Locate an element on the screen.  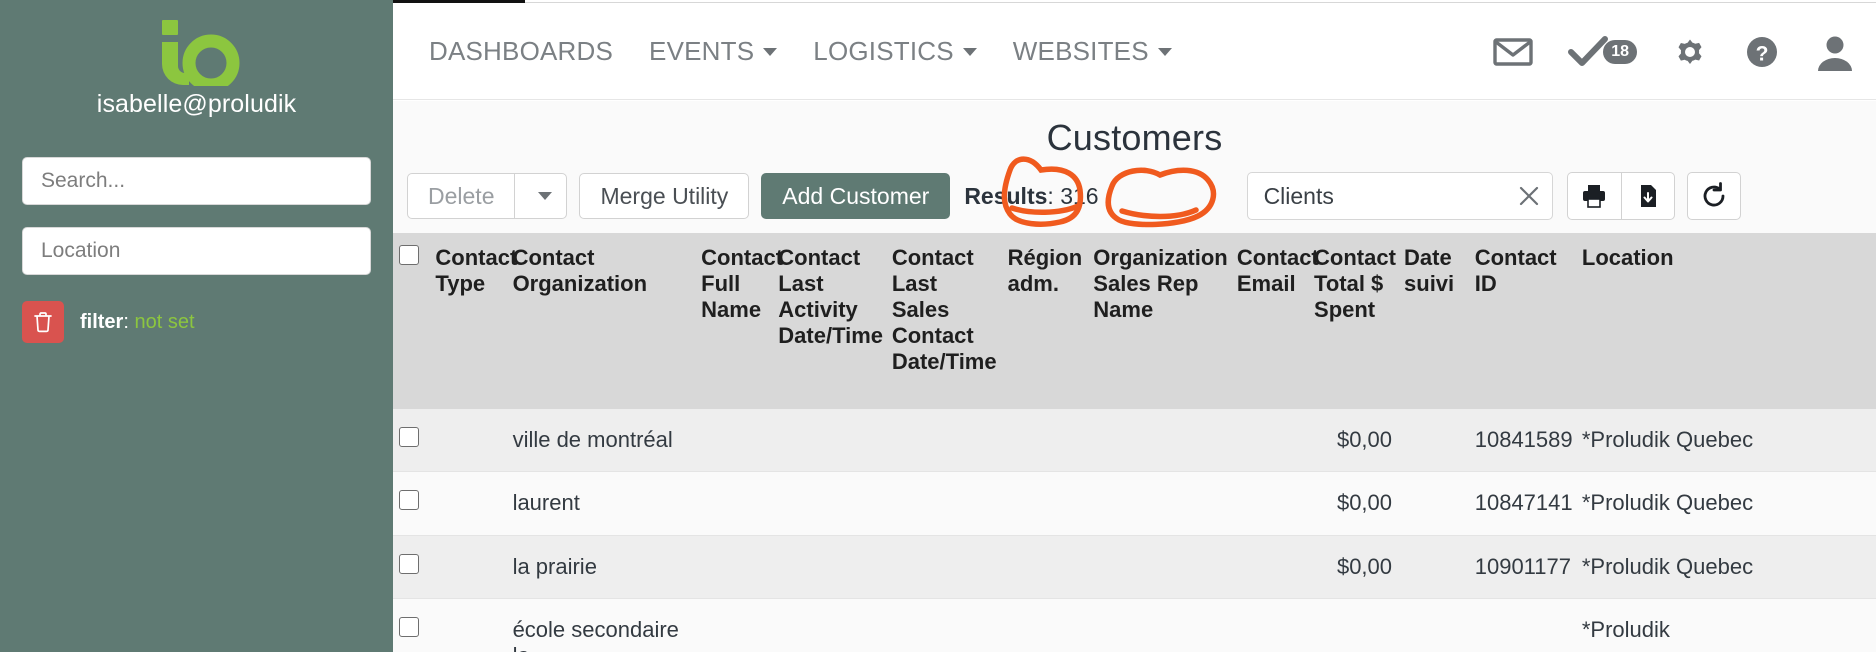
user-menu-button is located at coordinates (1835, 52).